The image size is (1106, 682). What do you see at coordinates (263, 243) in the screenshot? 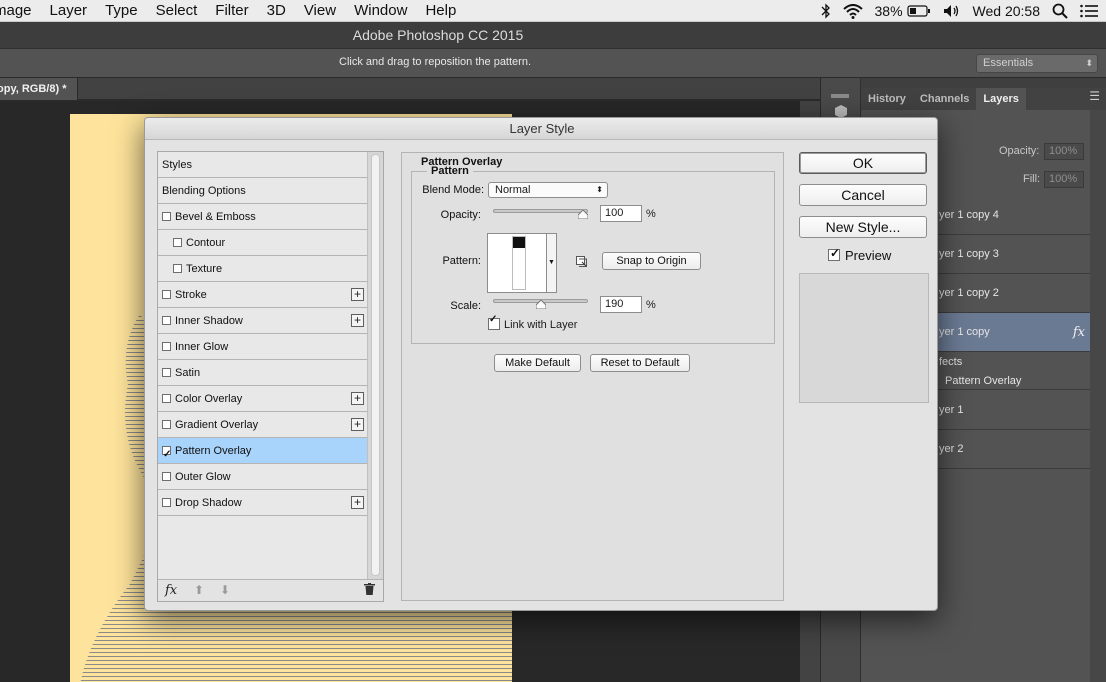
I see `style-item: Contour` at bounding box center [263, 243].